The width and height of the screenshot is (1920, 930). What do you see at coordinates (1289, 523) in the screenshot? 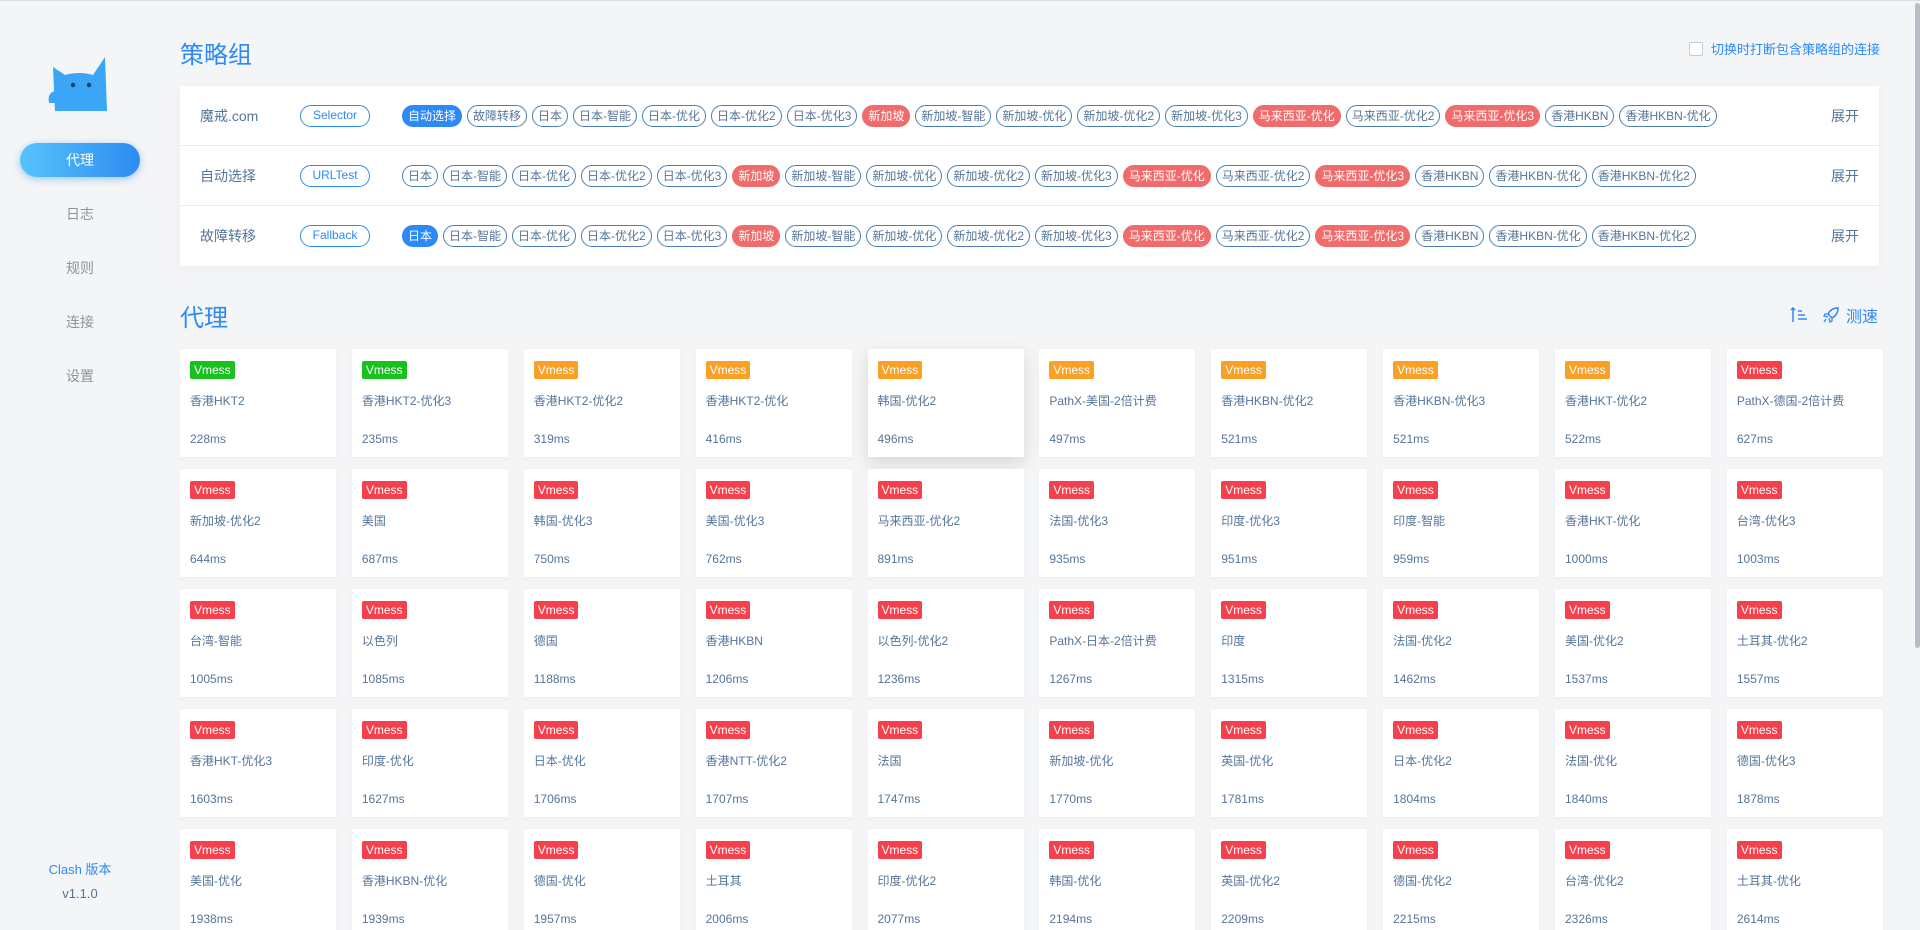
I see `proxy-card: Vmess 印度-优化3 951ms` at bounding box center [1289, 523].